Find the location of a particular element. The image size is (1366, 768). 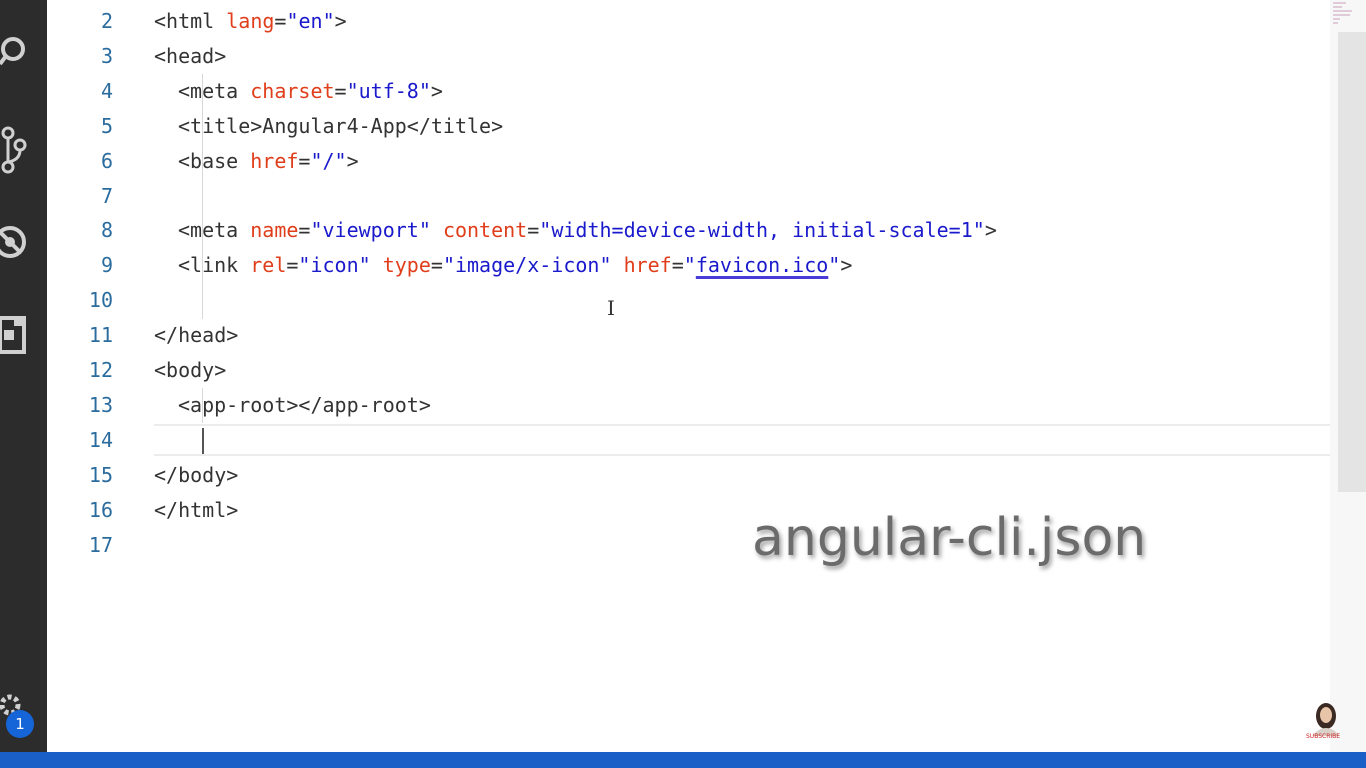

code-link: favicon.ico is located at coordinates (762, 265).